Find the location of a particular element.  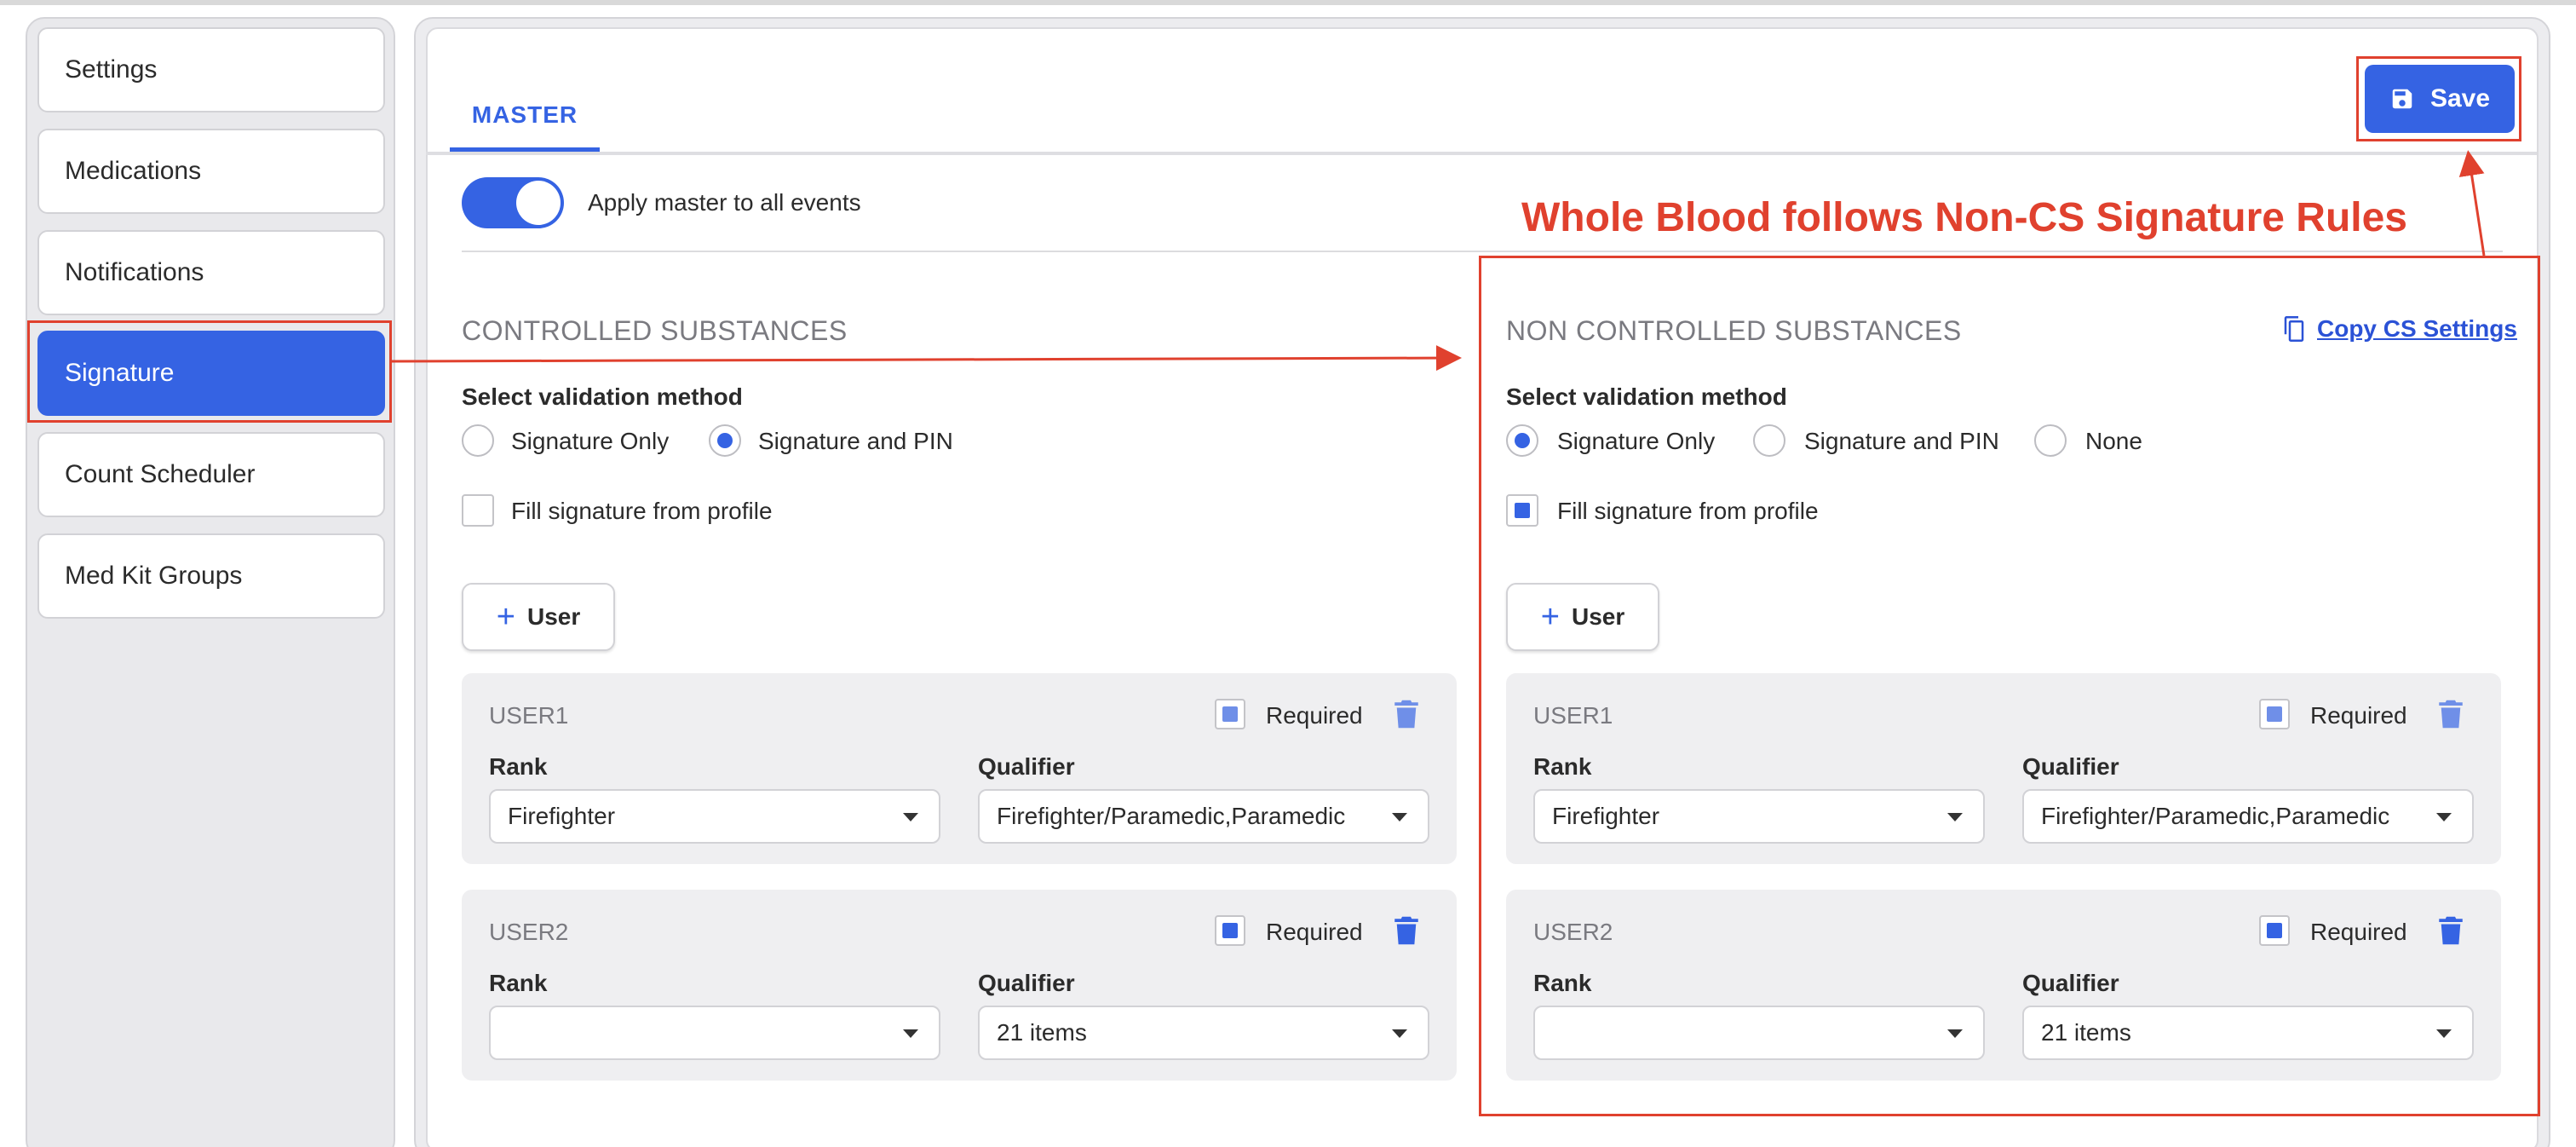

noncs-fill-signature-label: Fill signature from profile is located at coordinates (1688, 511).